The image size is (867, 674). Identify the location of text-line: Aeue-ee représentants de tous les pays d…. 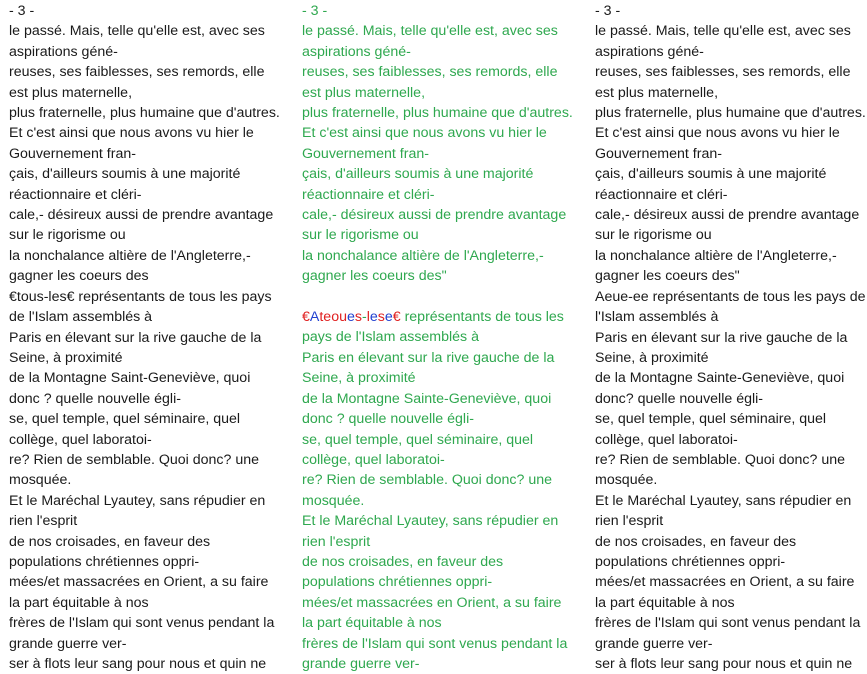
(730, 307).